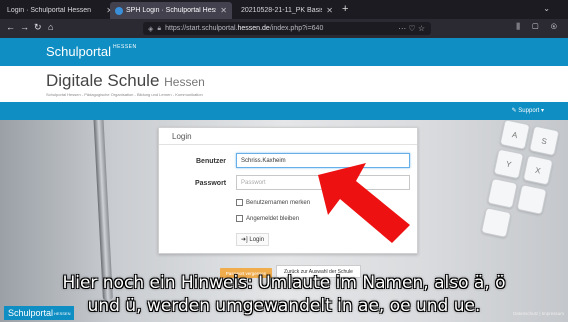 The height and width of the screenshot is (322, 568). What do you see at coordinates (284, 111) in the screenshot?
I see `sub-navigation: ✎ Support ▾` at bounding box center [284, 111].